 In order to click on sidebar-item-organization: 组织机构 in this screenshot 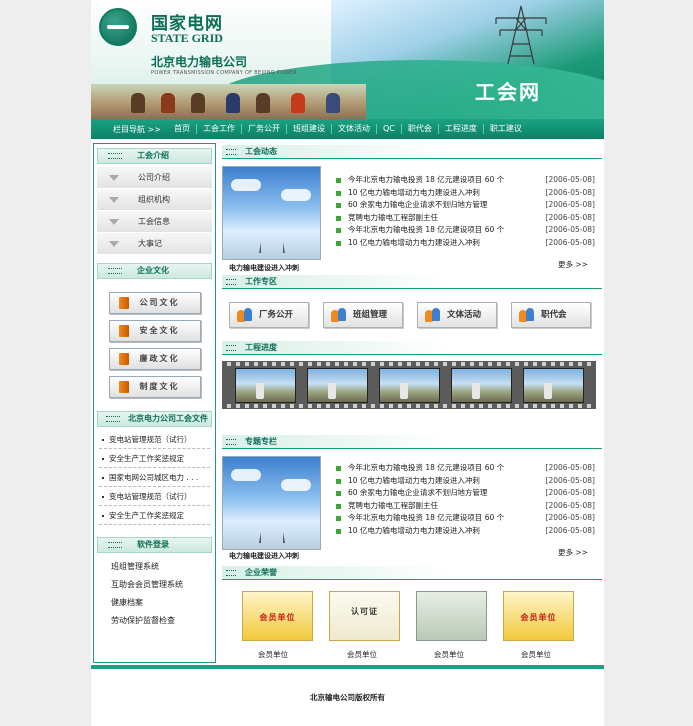, I will do `click(154, 200)`.